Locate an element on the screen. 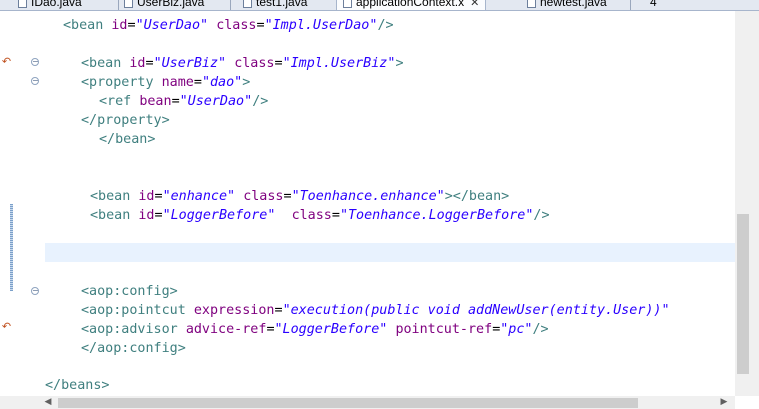  quick-diff-change-bar is located at coordinates (11, 247).